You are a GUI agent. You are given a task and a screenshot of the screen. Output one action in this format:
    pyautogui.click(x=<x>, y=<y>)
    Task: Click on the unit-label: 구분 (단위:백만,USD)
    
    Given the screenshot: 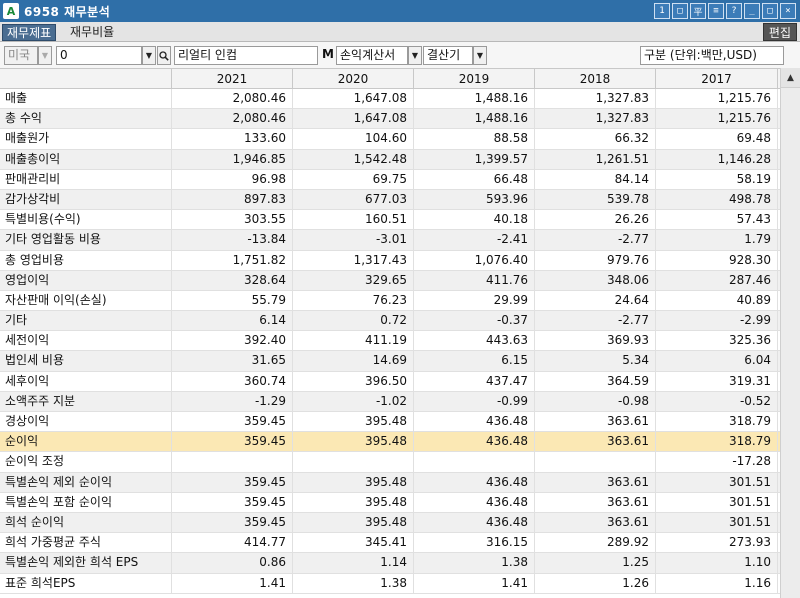 What is the action you would take?
    pyautogui.click(x=712, y=55)
    